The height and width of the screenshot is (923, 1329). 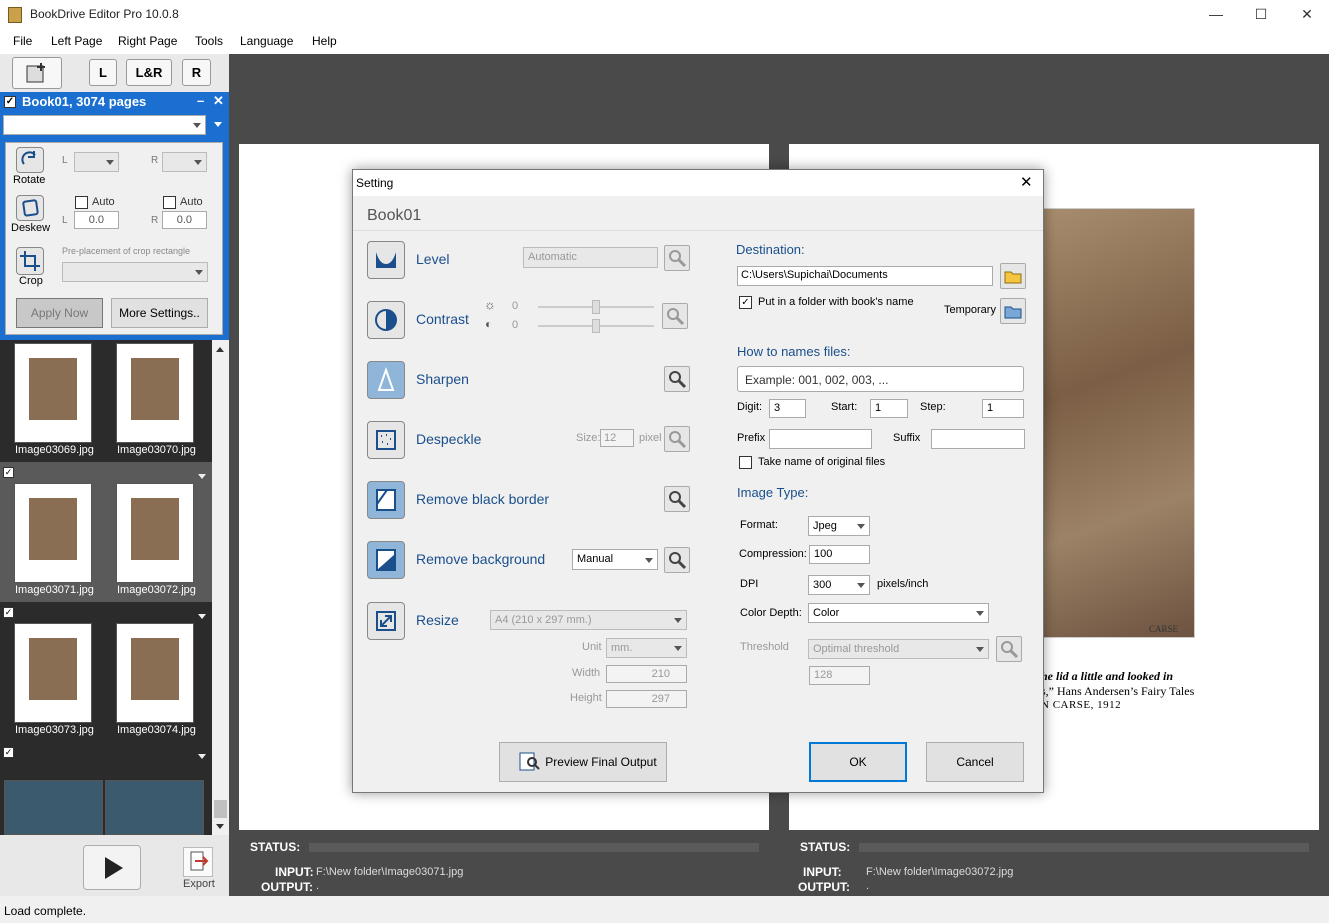 What do you see at coordinates (898, 649) in the screenshot?
I see `threshold-select: Optimal threshold` at bounding box center [898, 649].